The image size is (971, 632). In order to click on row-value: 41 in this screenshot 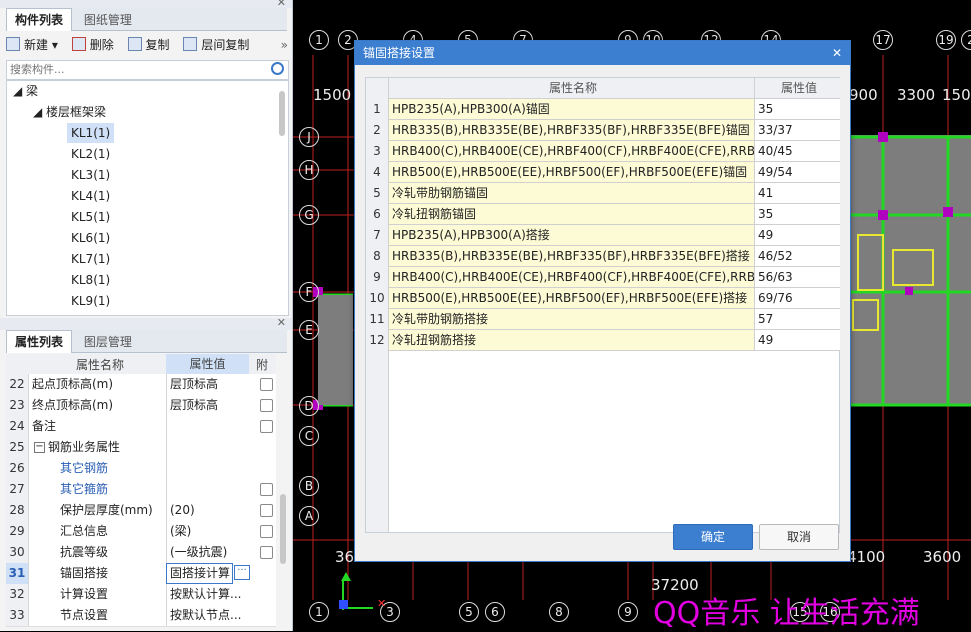, I will do `click(797, 193)`.